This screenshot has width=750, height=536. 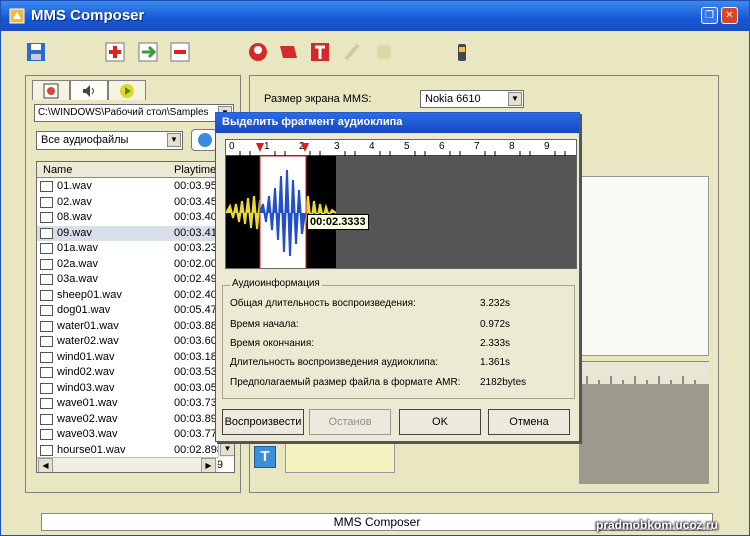 I want to click on browse-button, so click(x=204, y=140).